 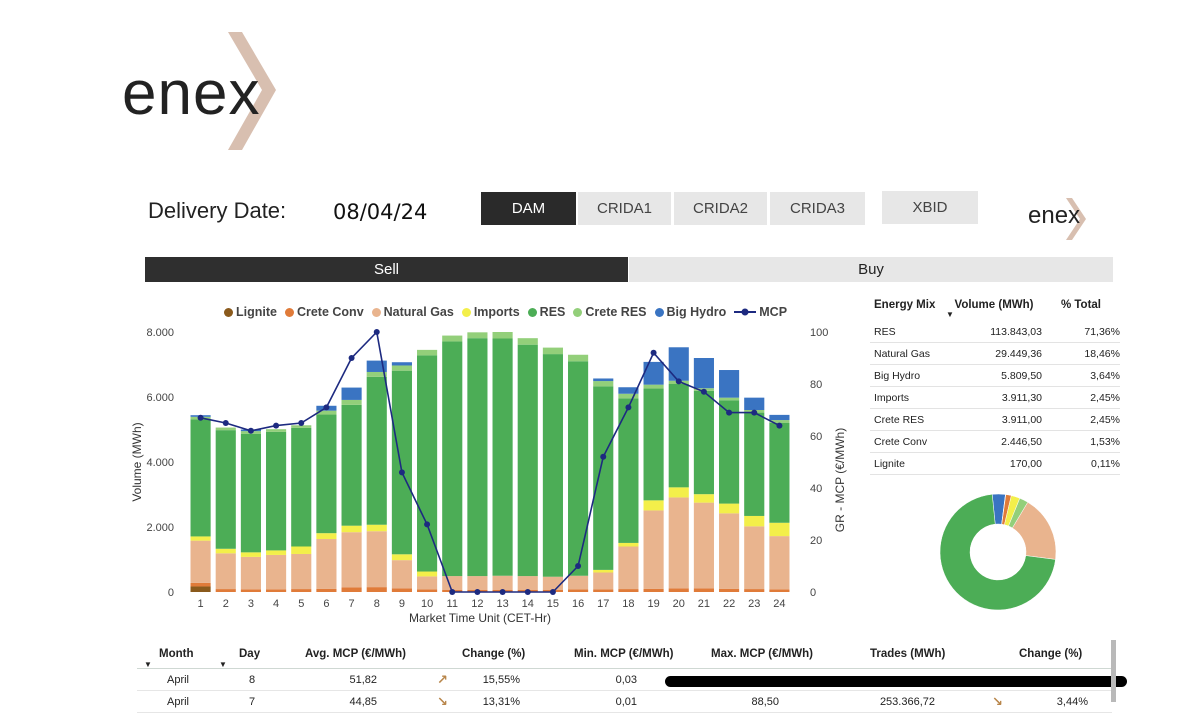 What do you see at coordinates (493, 654) in the screenshot?
I see `col-change: Change (%)` at bounding box center [493, 654].